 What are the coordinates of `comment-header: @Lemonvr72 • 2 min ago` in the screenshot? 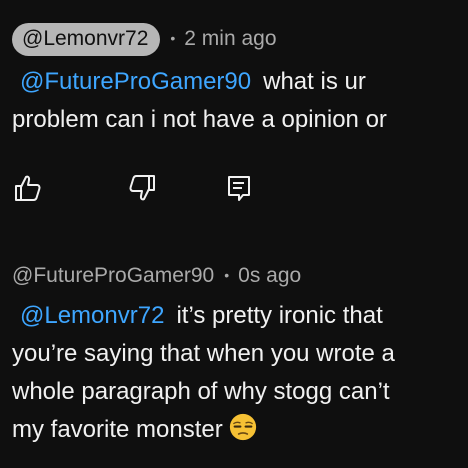 It's located at (144, 39).